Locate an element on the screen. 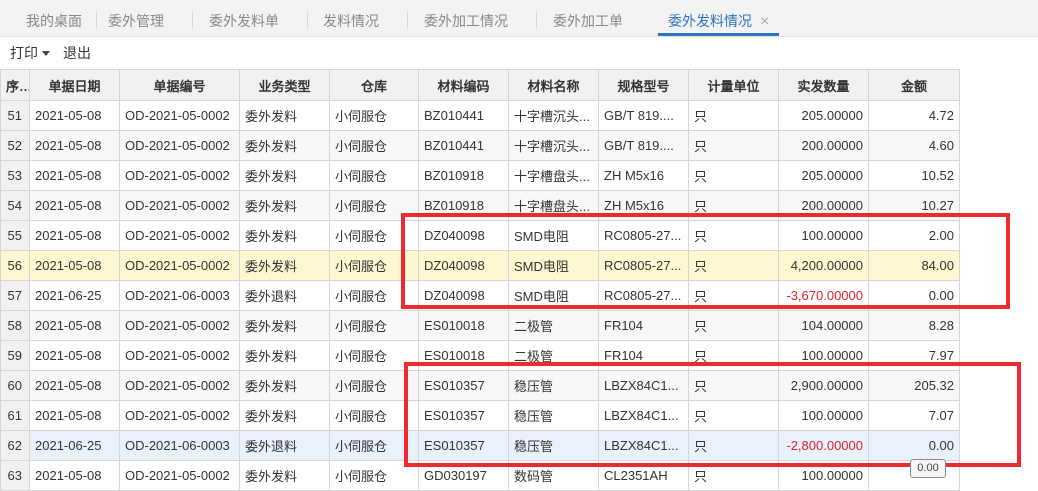  cell-material-name: SMD电阻 is located at coordinates (553, 235).